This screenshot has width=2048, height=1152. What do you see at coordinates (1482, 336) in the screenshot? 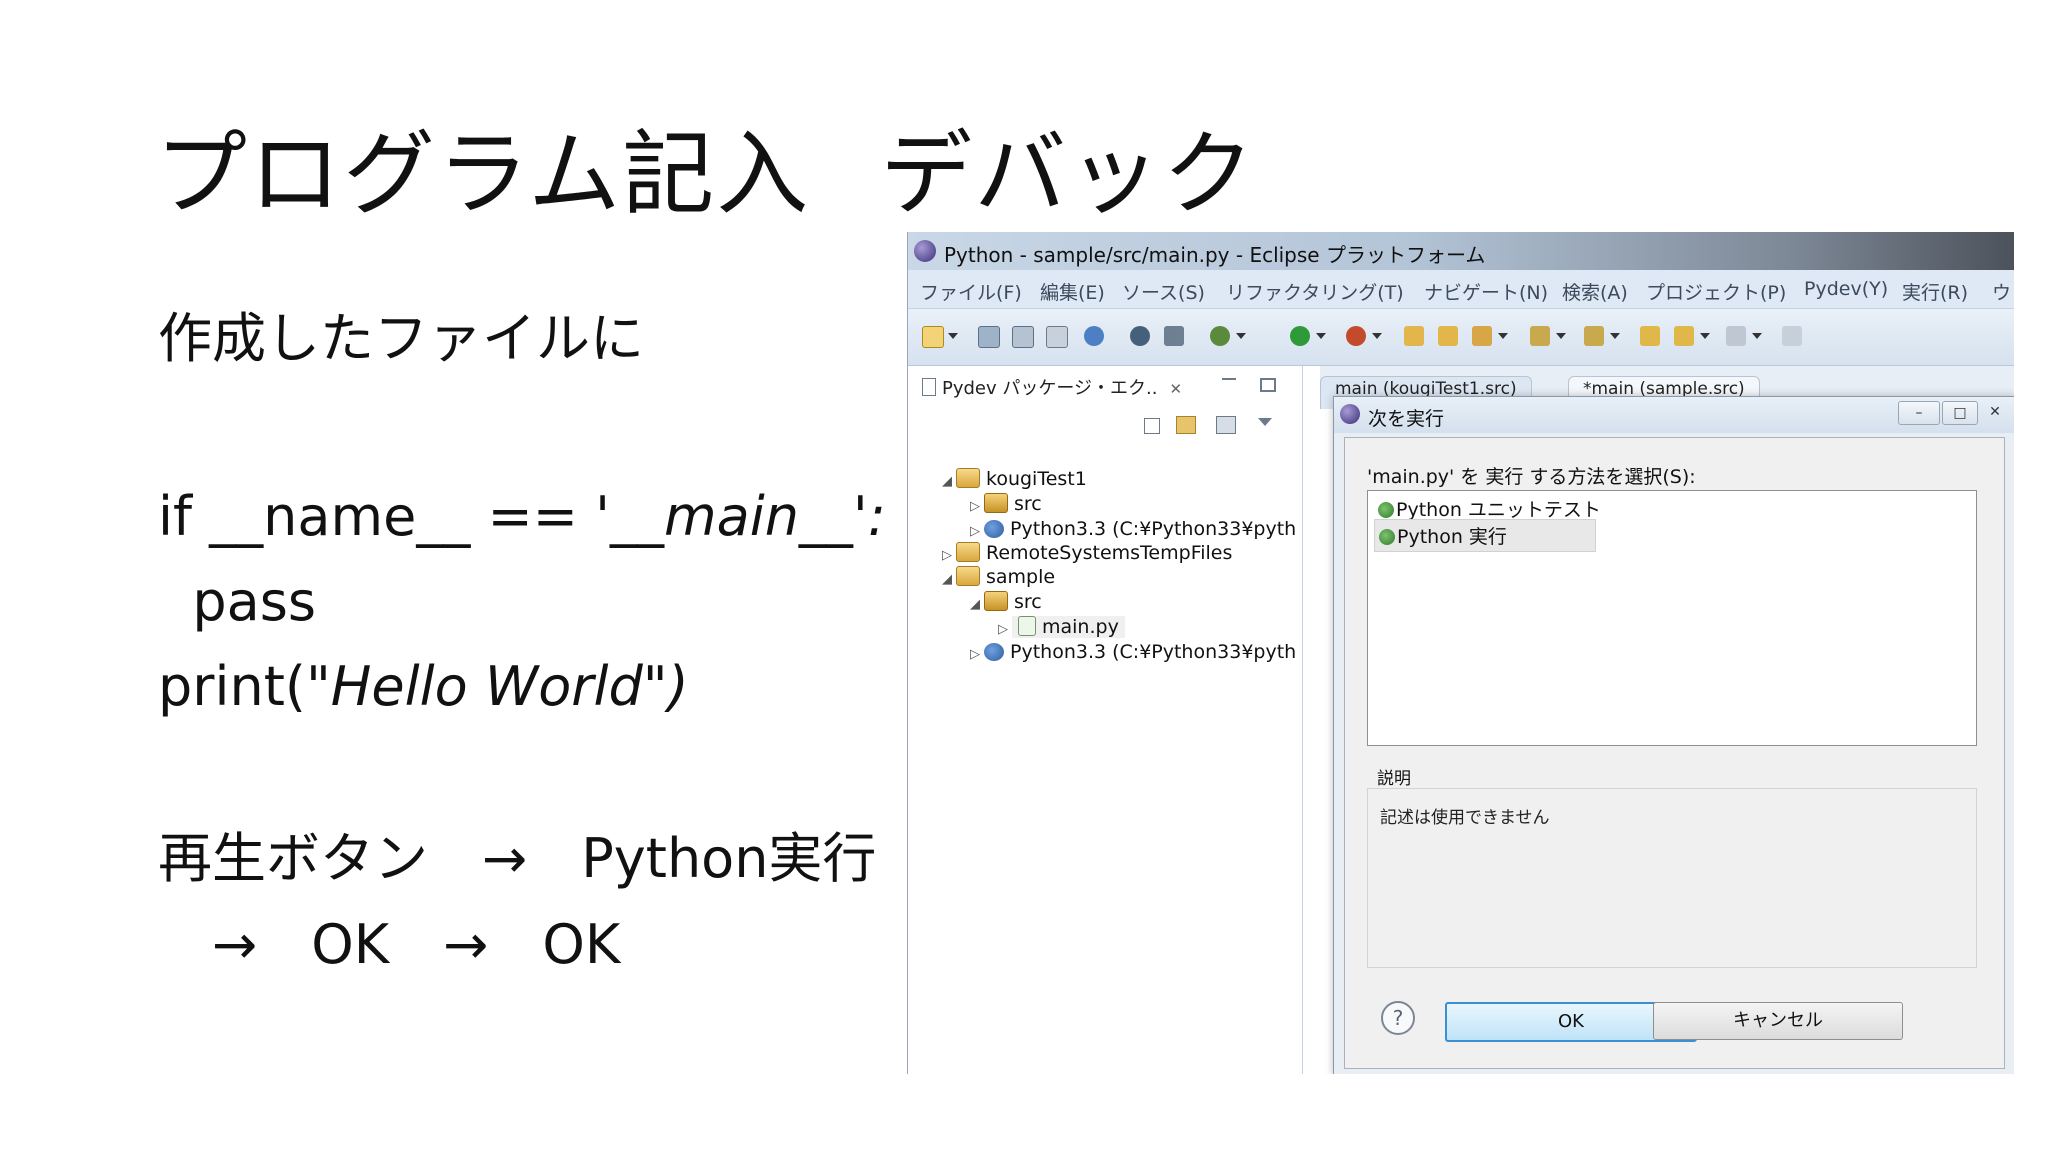
I see `pin-icon` at bounding box center [1482, 336].